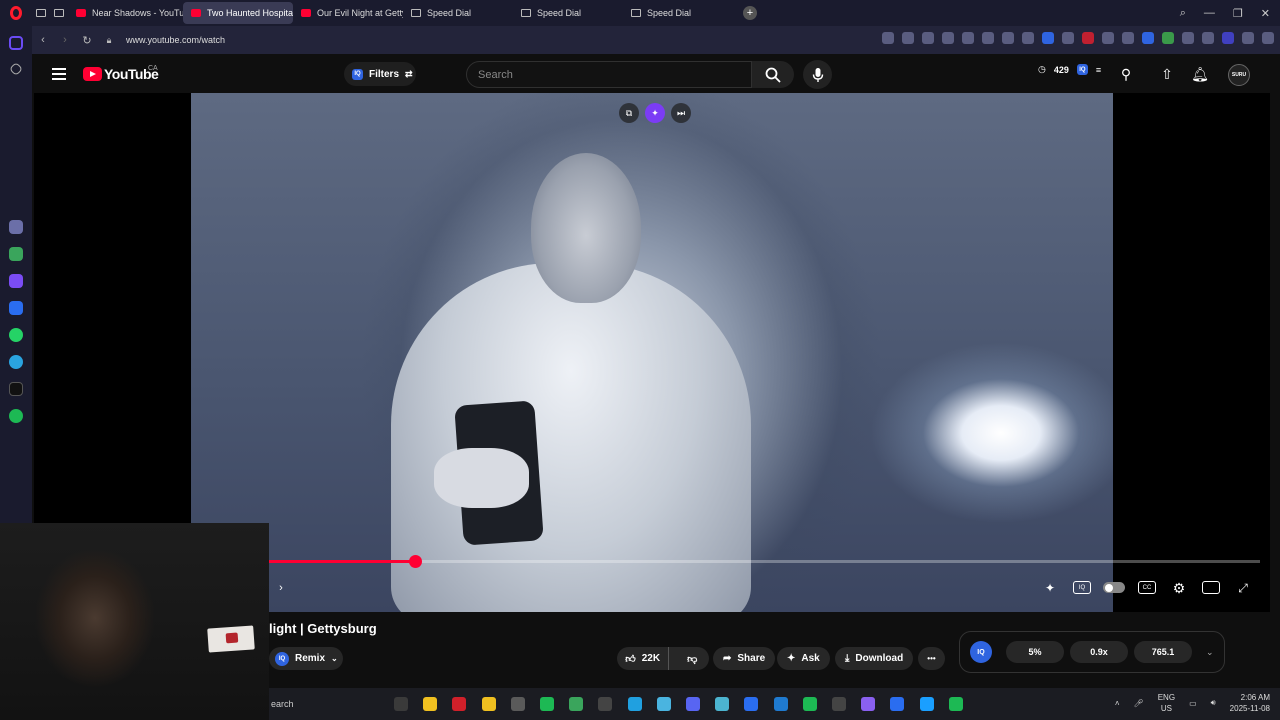  What do you see at coordinates (41, 13) in the screenshot?
I see `tab-pinned` at bounding box center [41, 13].